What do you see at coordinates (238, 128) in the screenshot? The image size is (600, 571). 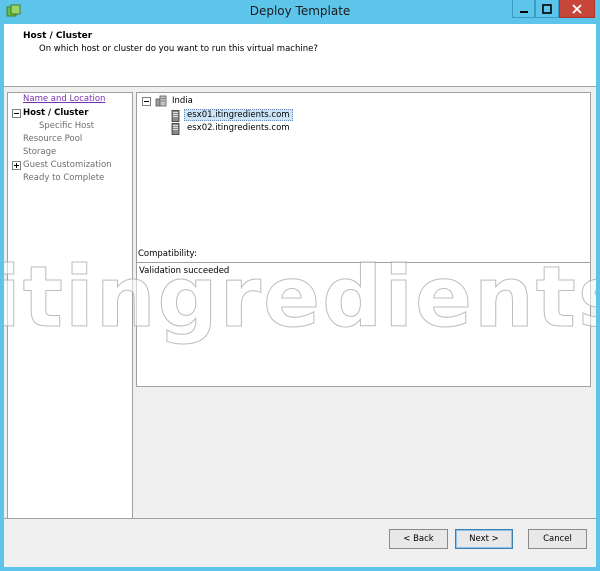 I see `tree-node-host-esx02: esx02.itingredients.com` at bounding box center [238, 128].